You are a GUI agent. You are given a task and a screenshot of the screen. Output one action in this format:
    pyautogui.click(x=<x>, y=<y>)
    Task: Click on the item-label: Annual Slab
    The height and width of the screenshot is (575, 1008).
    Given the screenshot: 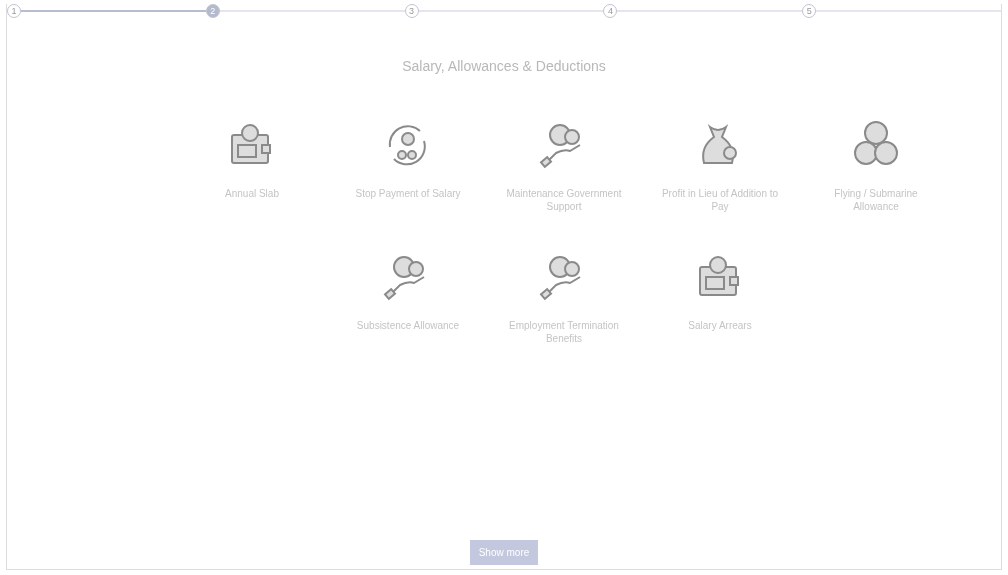 What is the action you would take?
    pyautogui.click(x=252, y=193)
    